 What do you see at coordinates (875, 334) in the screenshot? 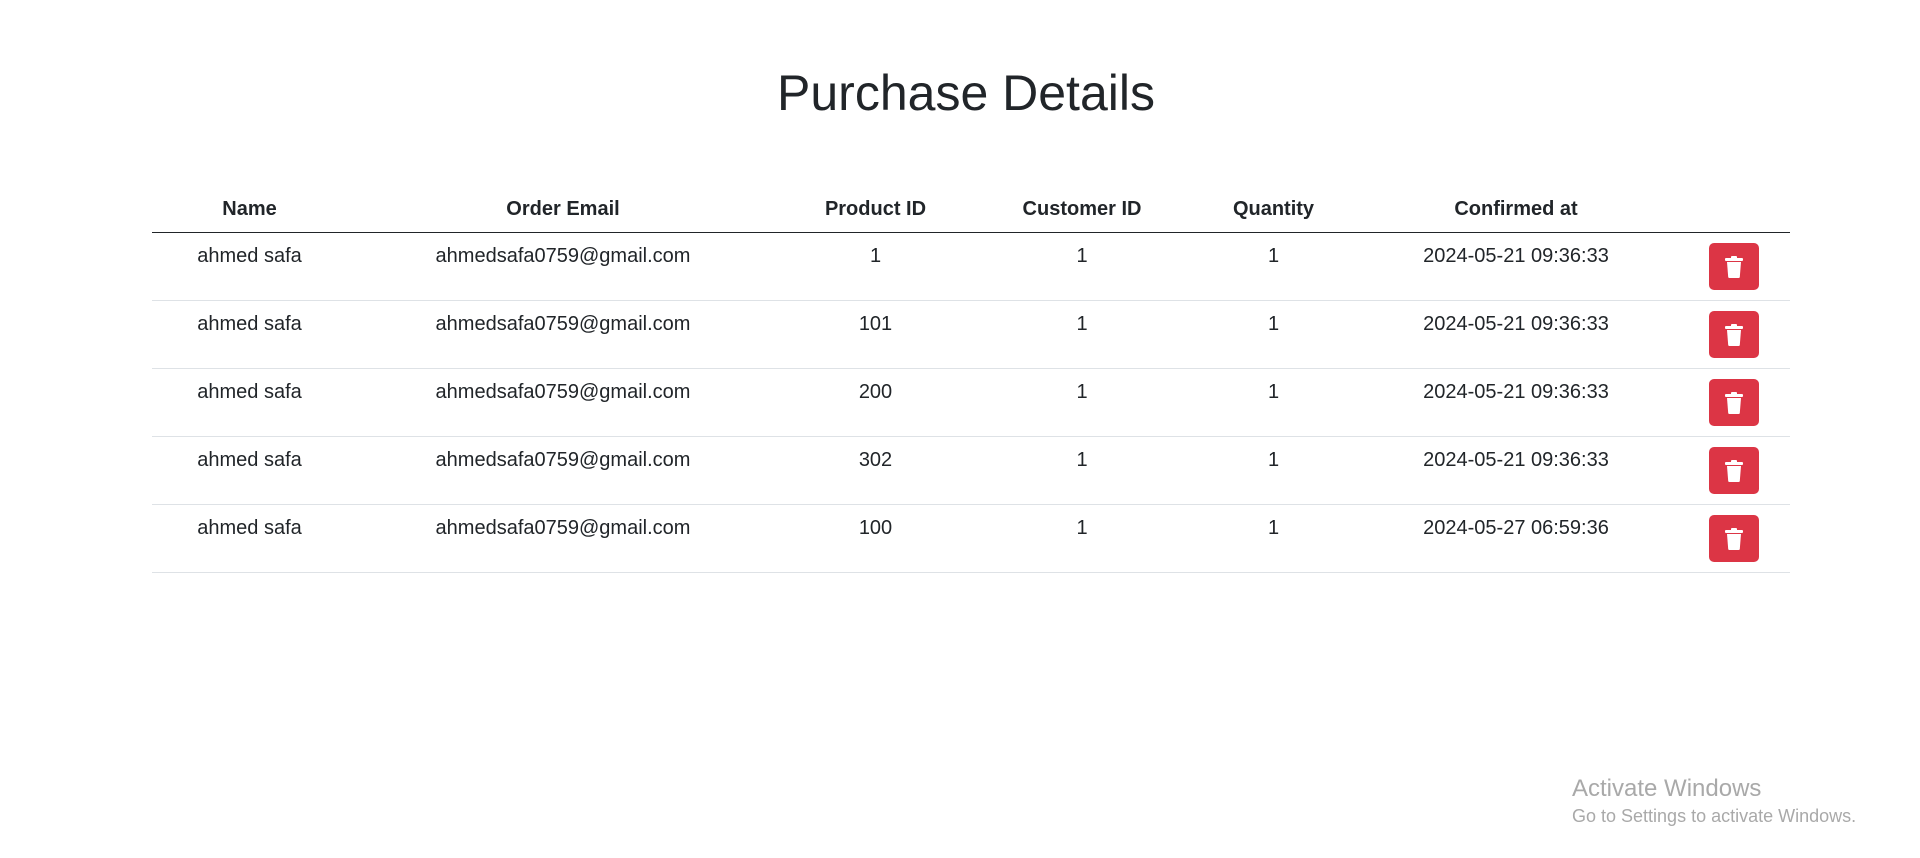
I see `cell-product-id: 101` at bounding box center [875, 334].